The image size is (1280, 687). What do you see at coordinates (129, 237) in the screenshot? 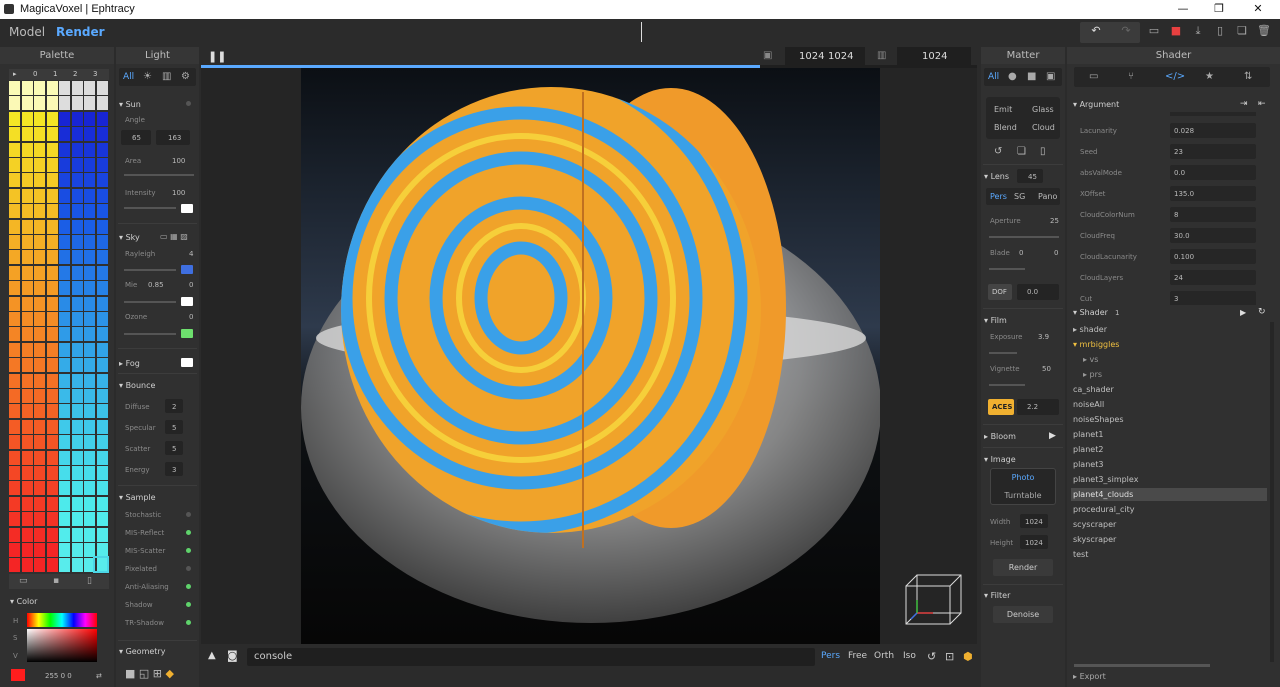
I see `sky-section-title: ▾ Sky` at bounding box center [129, 237].